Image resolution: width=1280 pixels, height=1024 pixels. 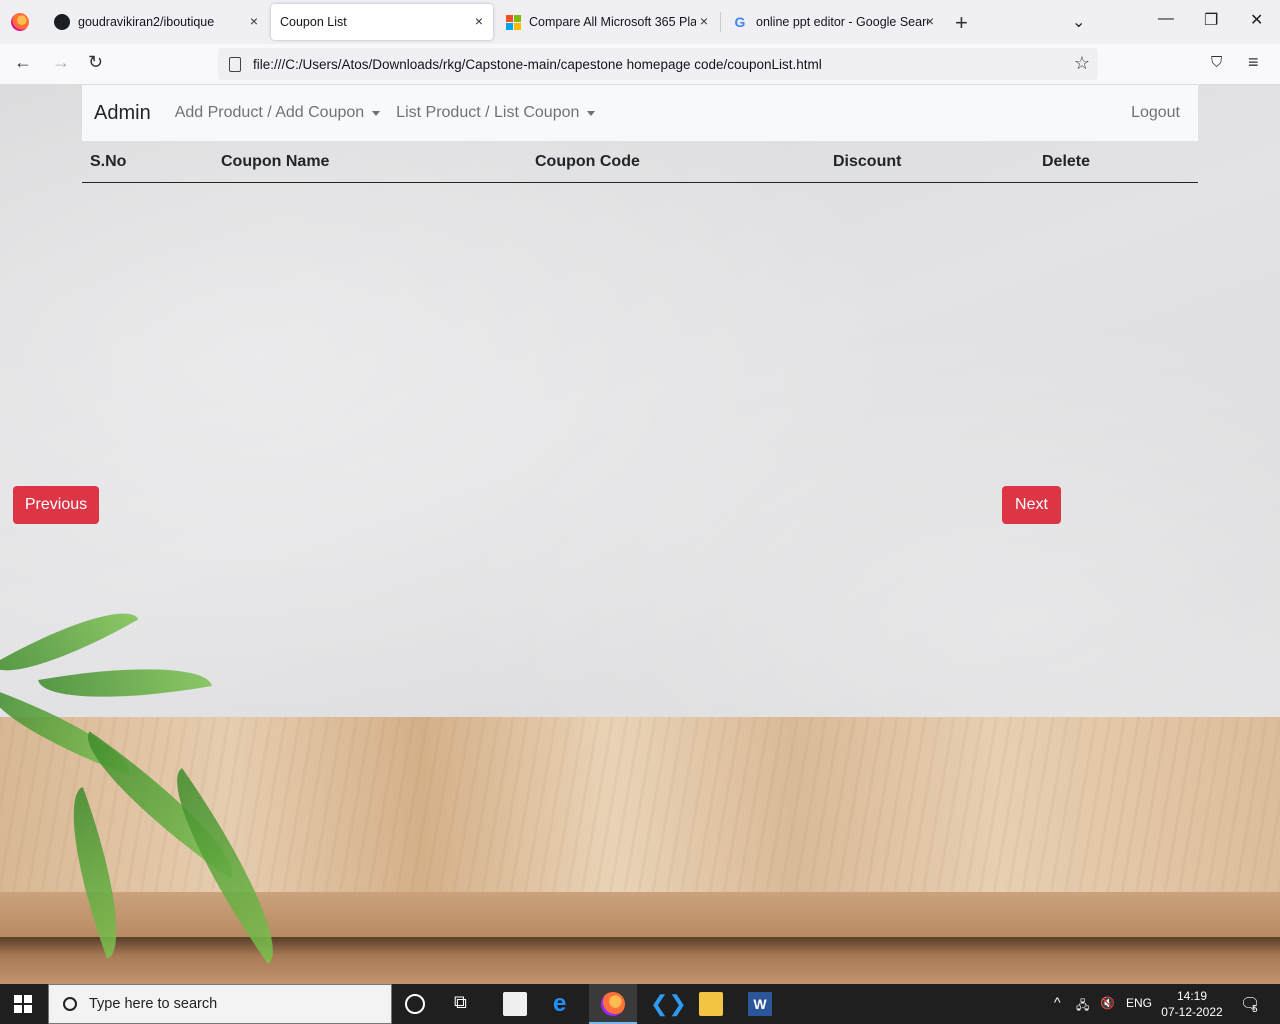 What do you see at coordinates (612, 22) in the screenshot?
I see `tab-title: Compare All Microsoft 365 Plan` at bounding box center [612, 22].